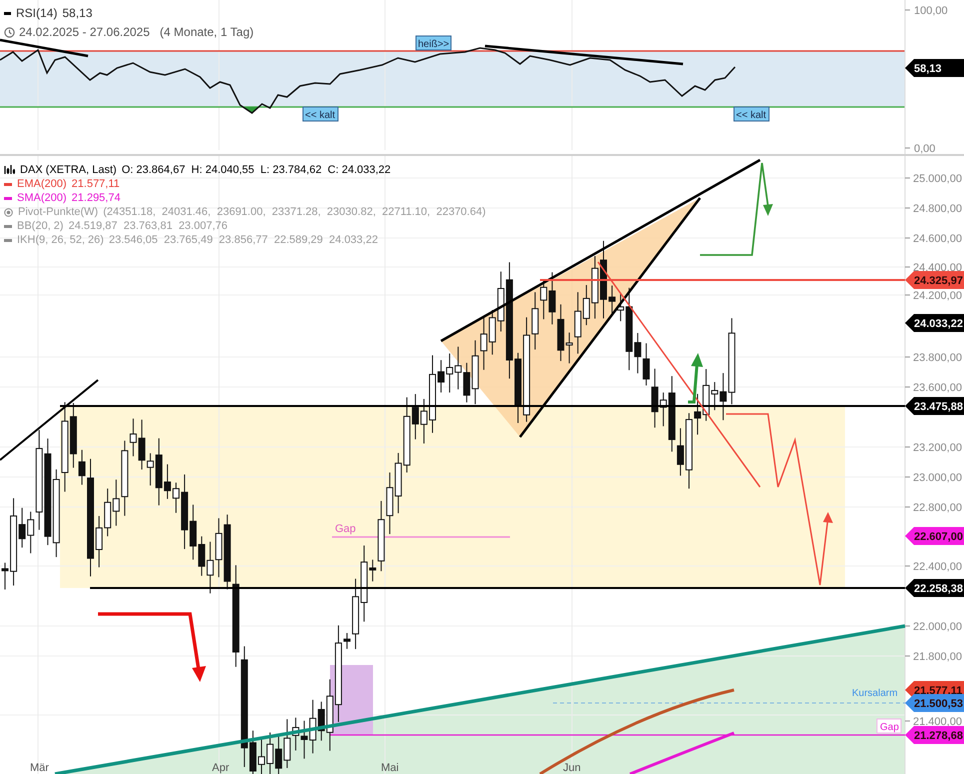 This screenshot has width=964, height=774. I want to click on axis-label: 0,00, so click(925, 149).